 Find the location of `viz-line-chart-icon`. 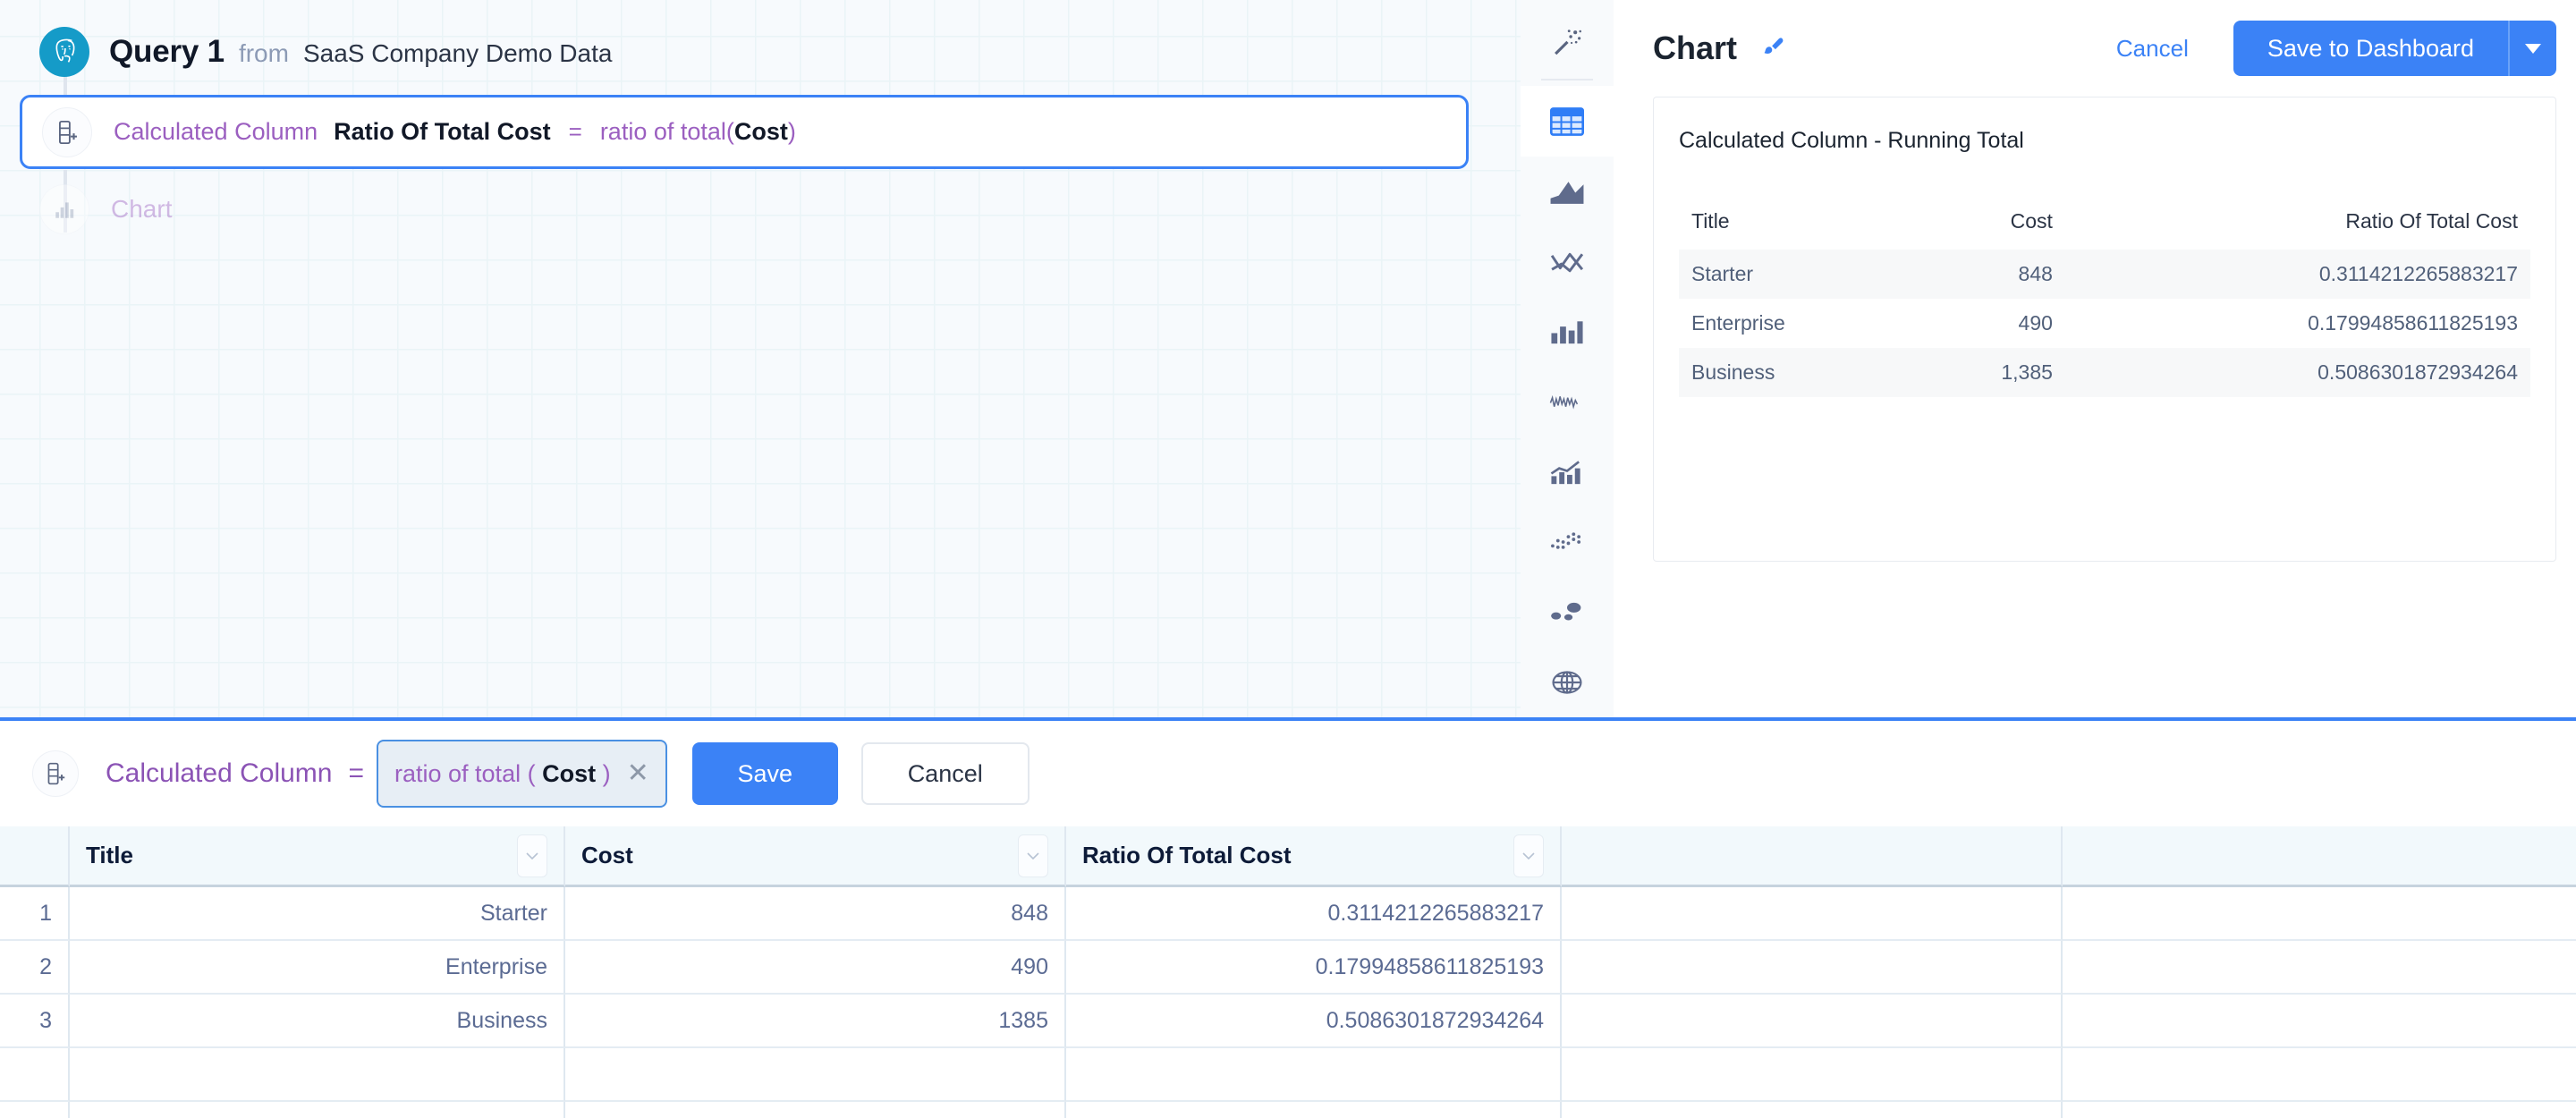

viz-line-chart-icon is located at coordinates (1567, 261).